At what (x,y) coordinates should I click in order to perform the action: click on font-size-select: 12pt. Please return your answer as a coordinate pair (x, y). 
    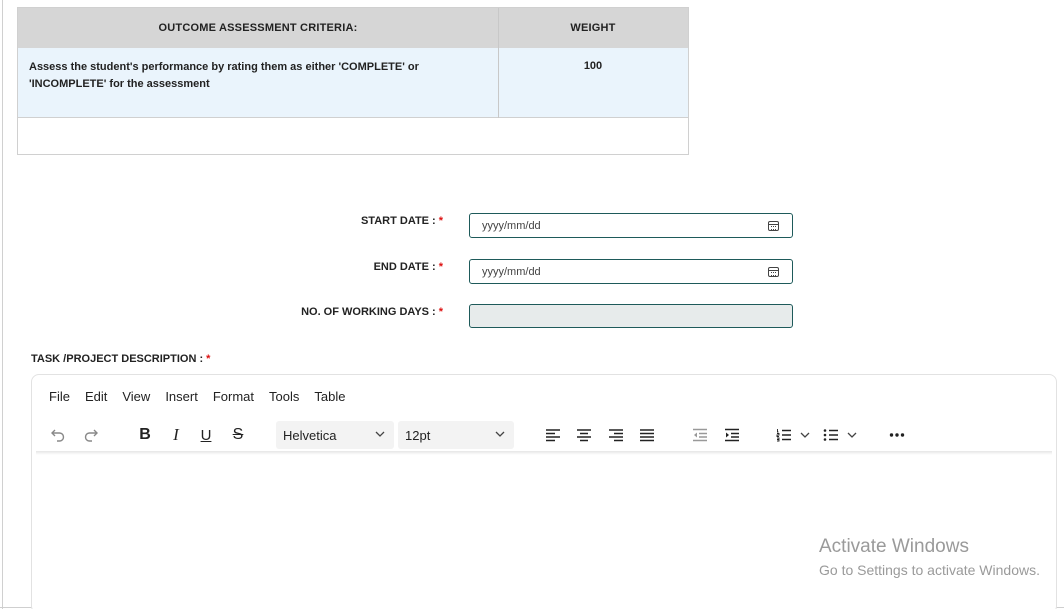
    Looking at the image, I should click on (456, 435).